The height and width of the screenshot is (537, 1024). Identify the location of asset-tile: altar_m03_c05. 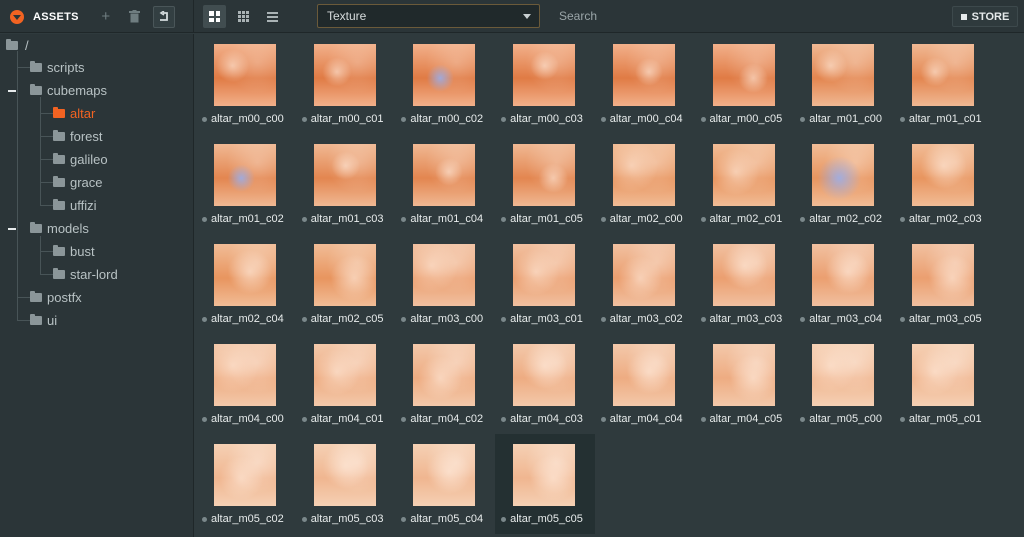
(944, 284).